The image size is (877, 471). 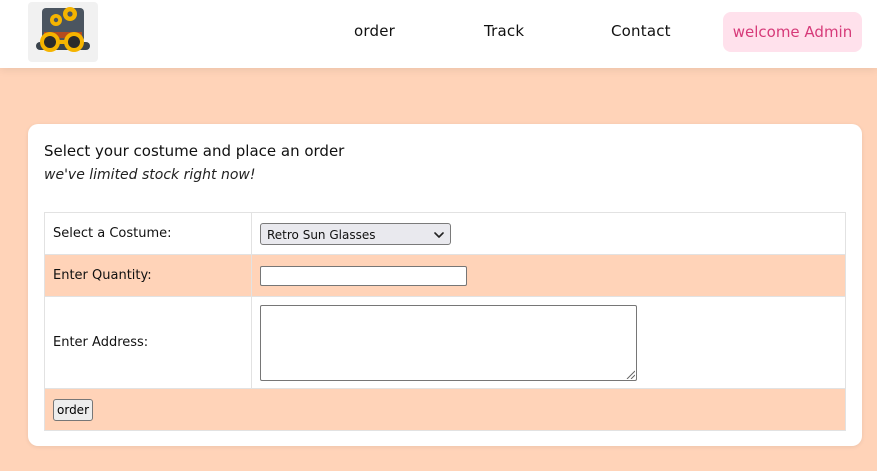 What do you see at coordinates (630, 374) in the screenshot?
I see `resize-handle-icon` at bounding box center [630, 374].